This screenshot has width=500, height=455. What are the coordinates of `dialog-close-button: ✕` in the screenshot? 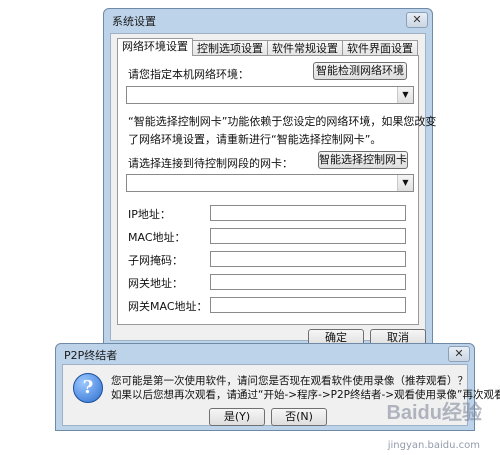 It's located at (459, 354).